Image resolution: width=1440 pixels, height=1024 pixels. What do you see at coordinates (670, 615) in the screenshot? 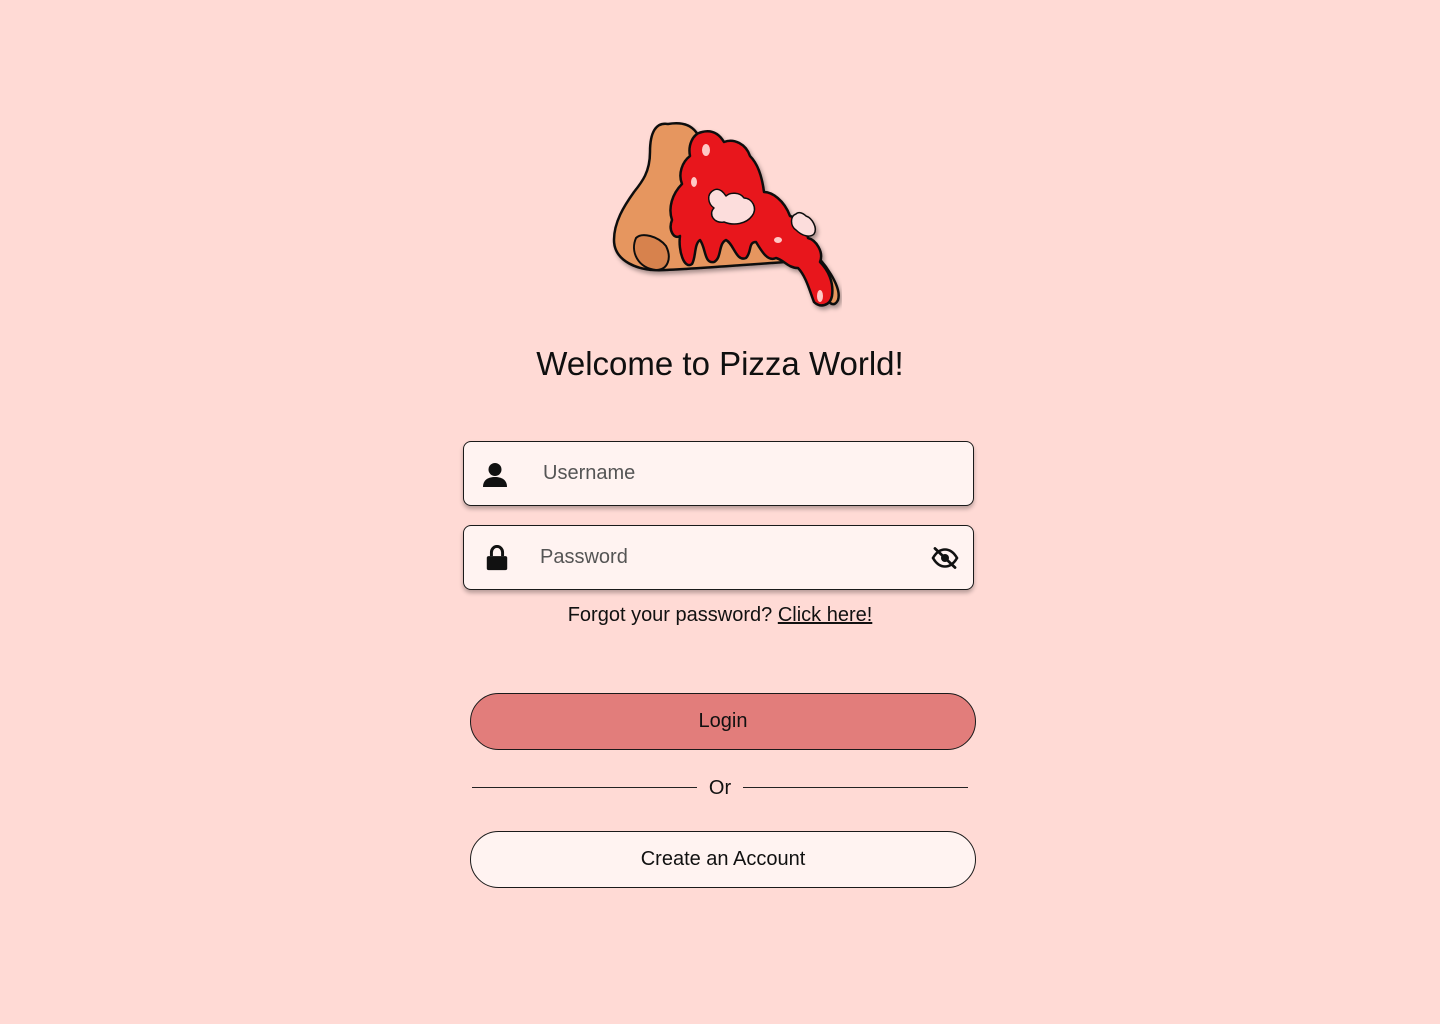
I see `forgot-password-text: Forgot your password?` at bounding box center [670, 615].